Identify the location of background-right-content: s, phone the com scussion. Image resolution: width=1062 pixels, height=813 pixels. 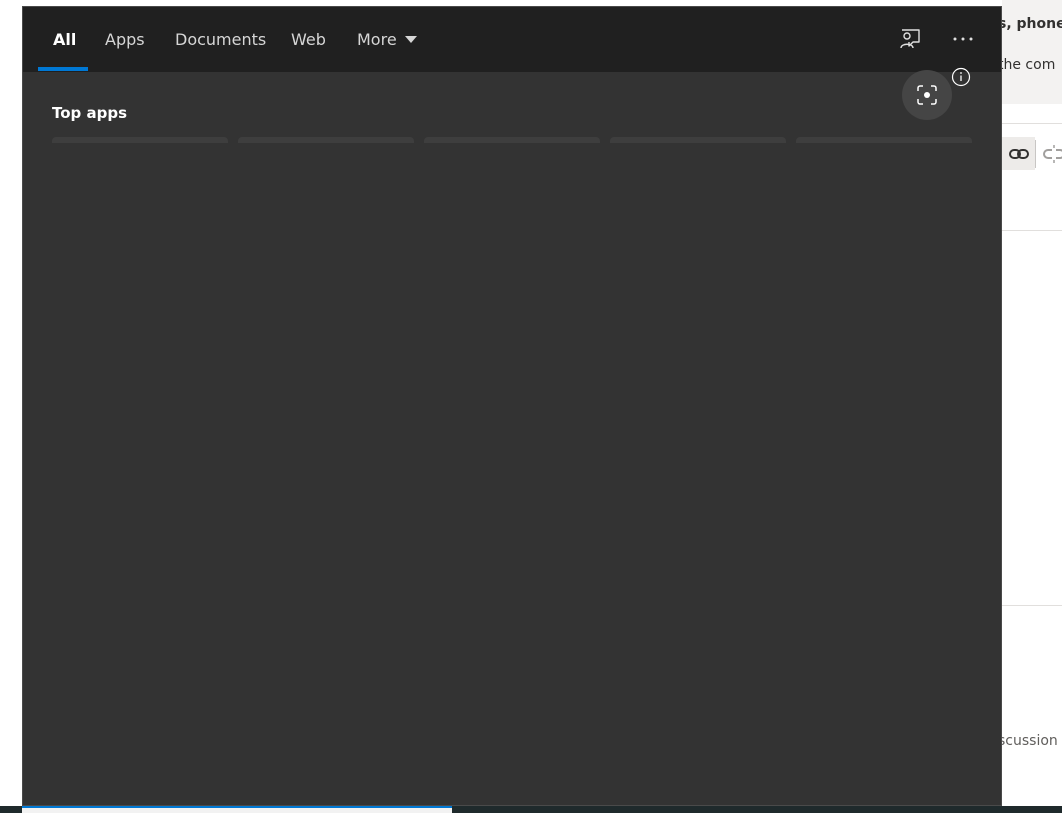
(1032, 403).